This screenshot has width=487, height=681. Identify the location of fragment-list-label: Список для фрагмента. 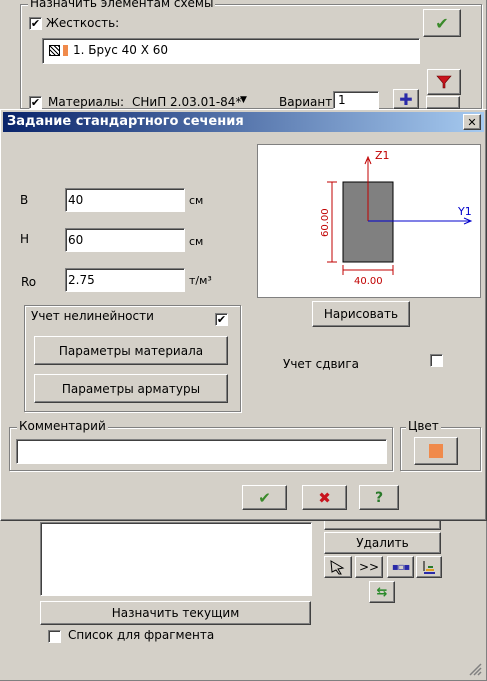
(141, 635).